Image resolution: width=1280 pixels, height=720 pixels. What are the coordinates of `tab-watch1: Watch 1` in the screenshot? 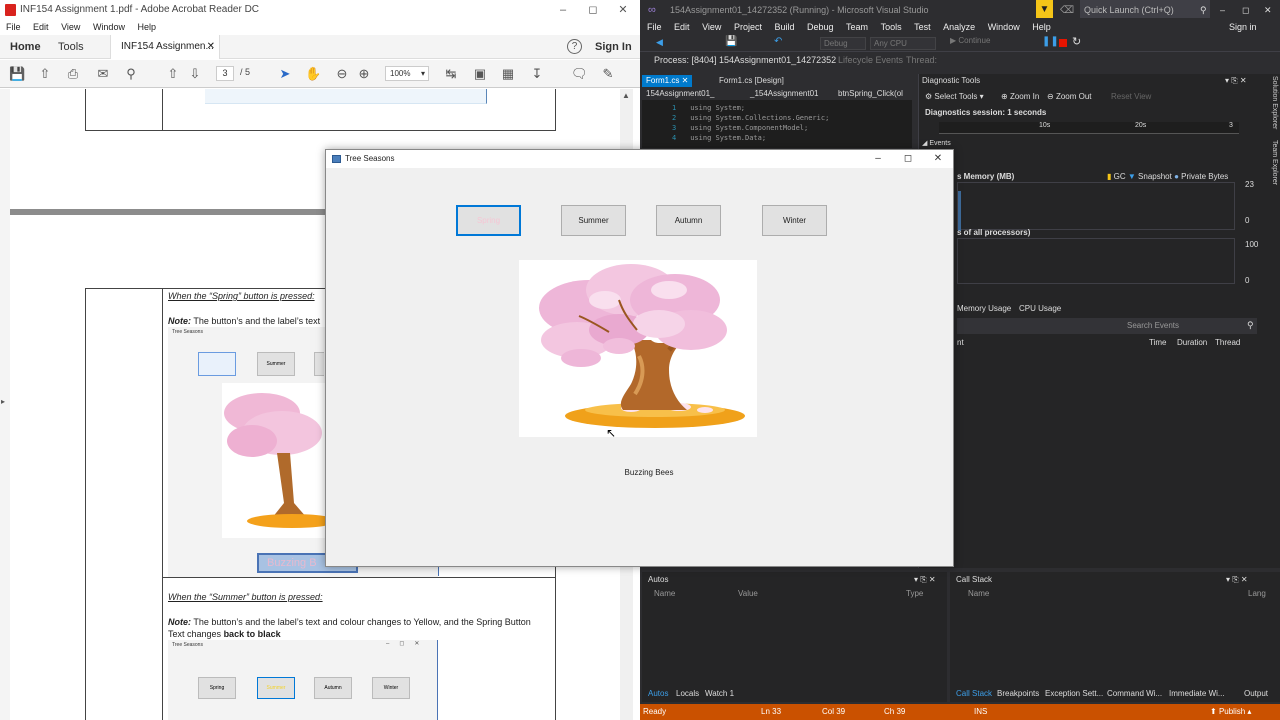 It's located at (719, 694).